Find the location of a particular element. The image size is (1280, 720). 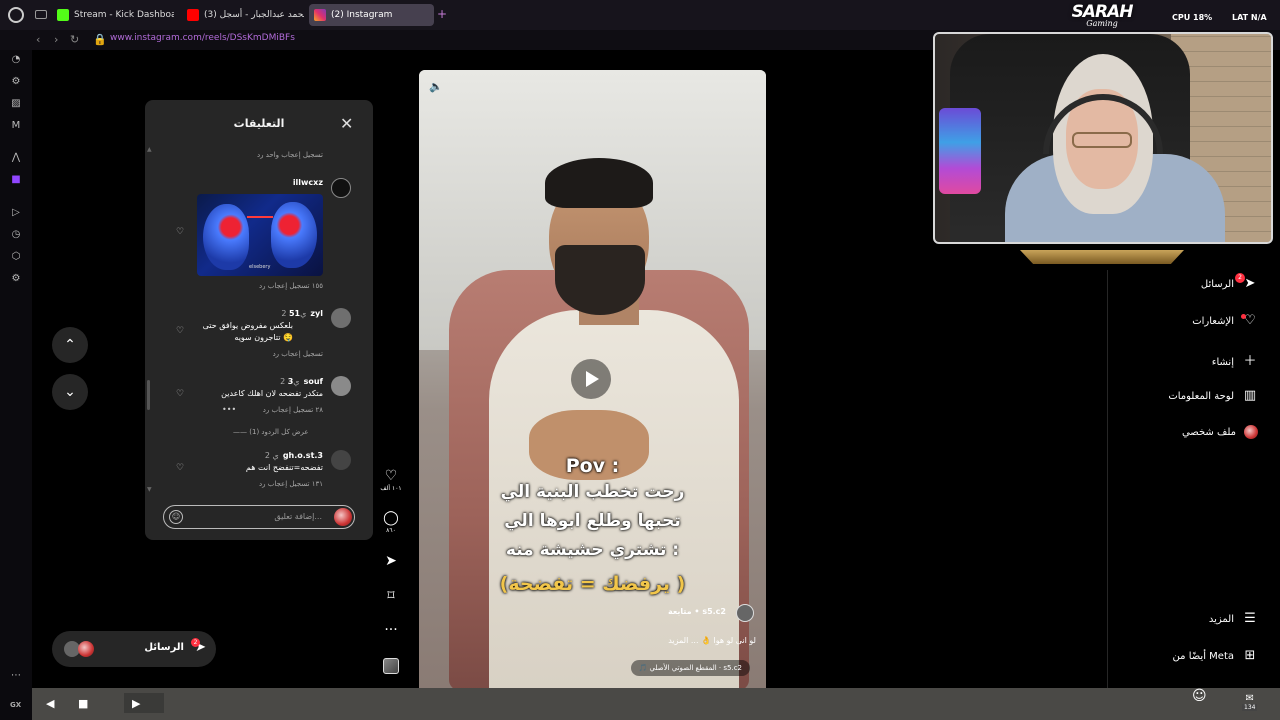

comment-actions: ١٥٥ تسجيل إعجاب رد is located at coordinates (291, 286).